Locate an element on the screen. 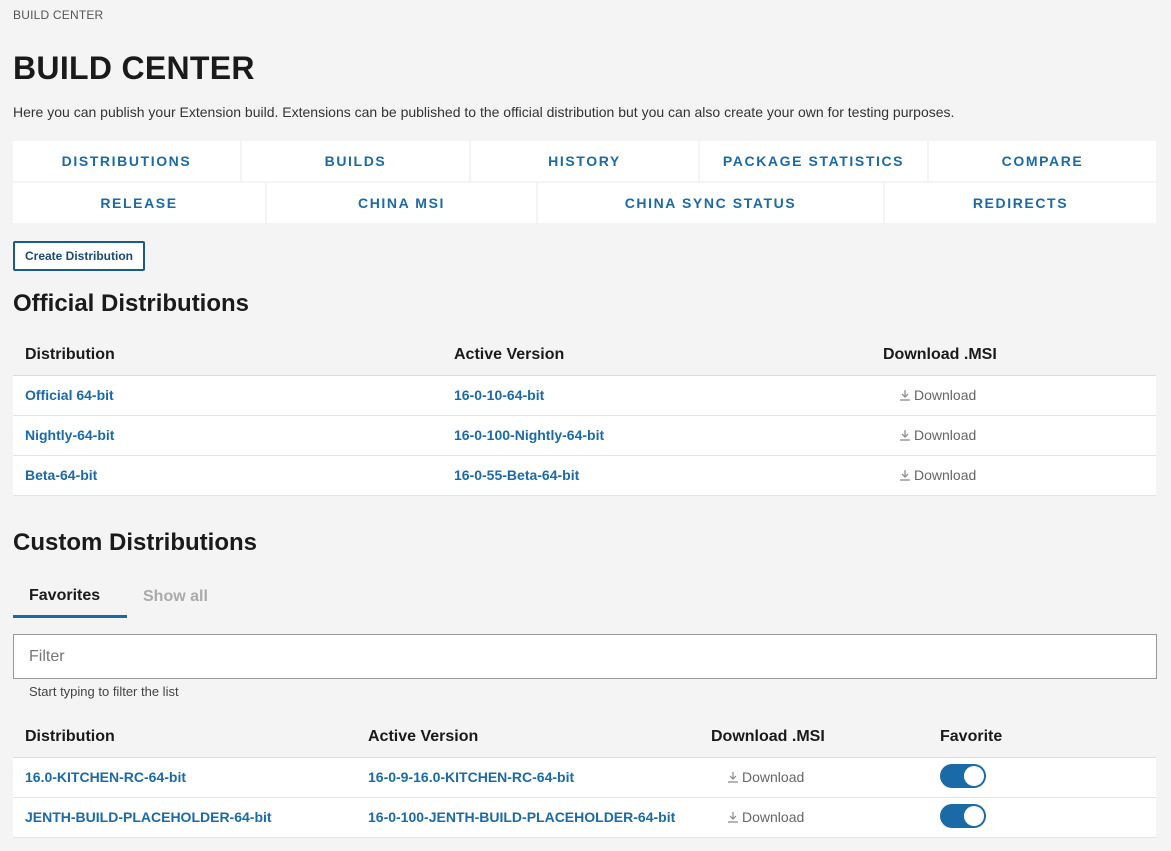 This screenshot has height=851, width=1171. nav-tab-package-statistics: PACKAGE STATISTICS is located at coordinates (813, 161).